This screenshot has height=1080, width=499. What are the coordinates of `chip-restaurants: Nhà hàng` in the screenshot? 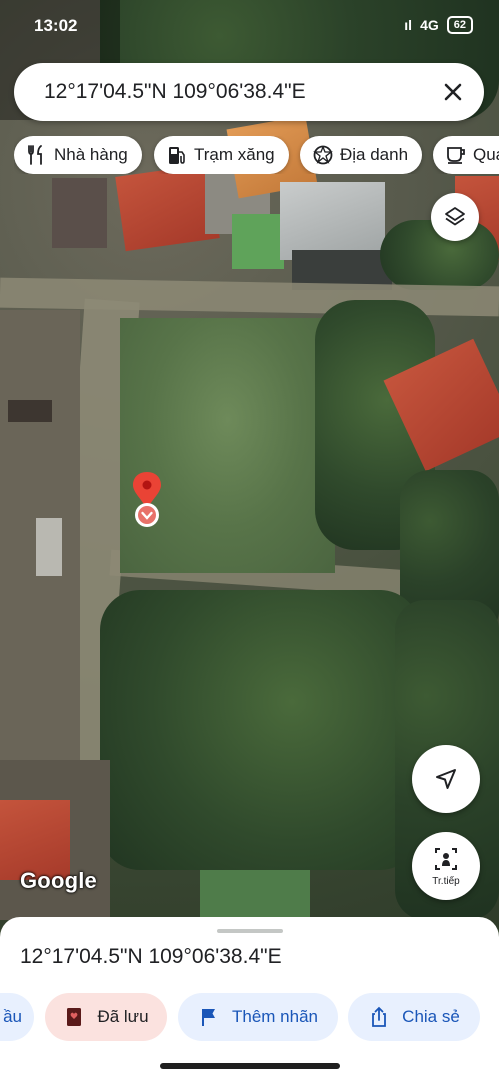 It's located at (78, 155).